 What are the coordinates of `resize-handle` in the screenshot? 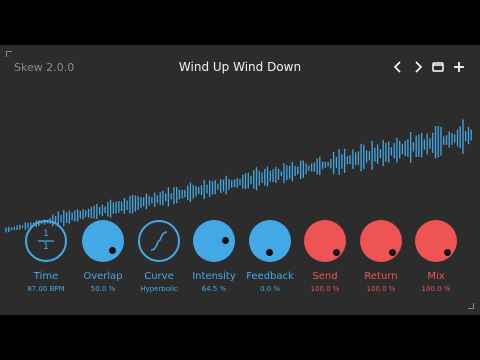 It's located at (471, 306).